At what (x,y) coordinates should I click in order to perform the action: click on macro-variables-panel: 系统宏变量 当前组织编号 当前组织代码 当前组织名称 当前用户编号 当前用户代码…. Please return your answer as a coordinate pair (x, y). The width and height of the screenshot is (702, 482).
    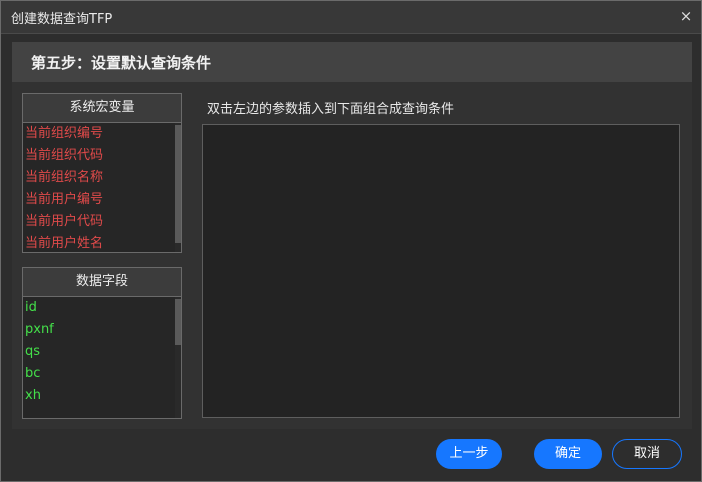
    Looking at the image, I should click on (102, 173).